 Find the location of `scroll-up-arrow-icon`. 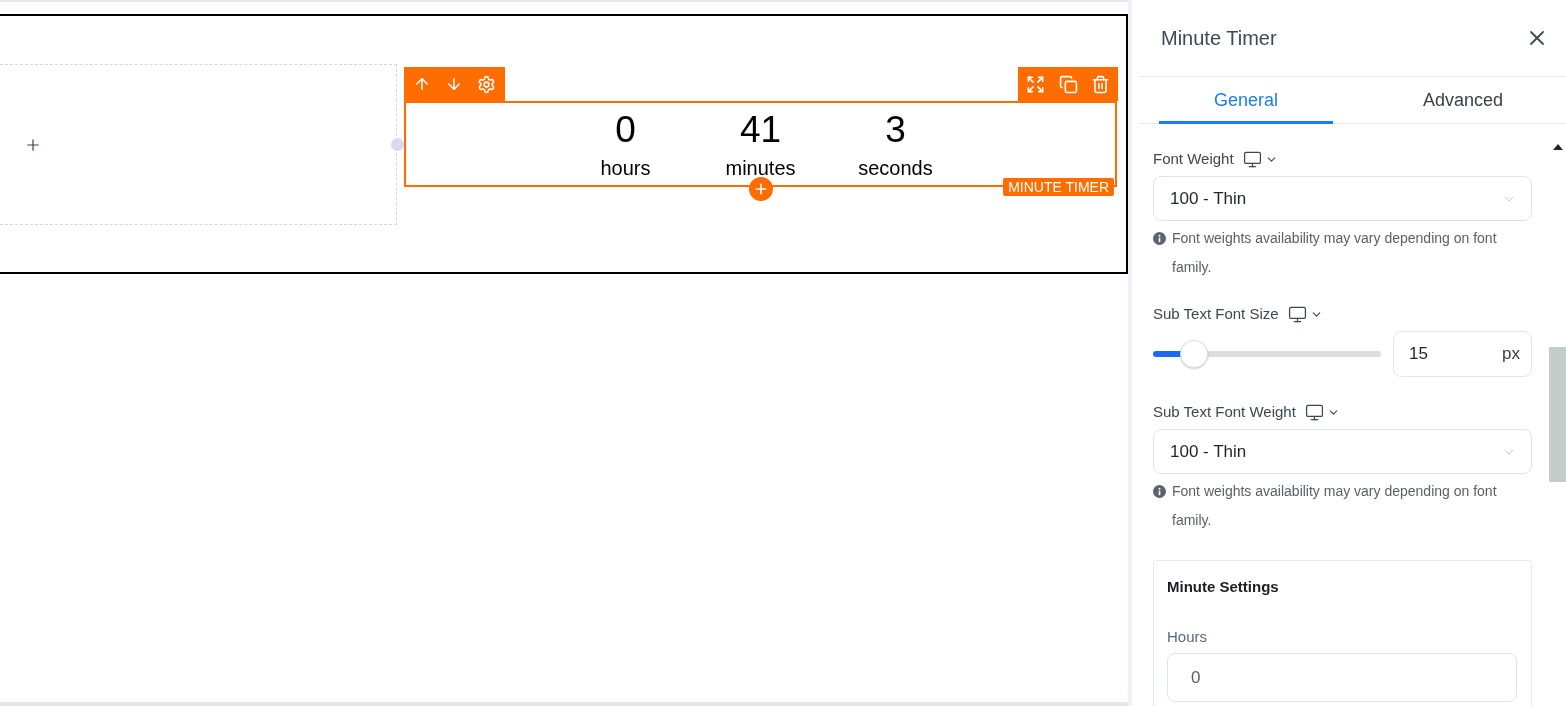

scroll-up-arrow-icon is located at coordinates (1557, 147).